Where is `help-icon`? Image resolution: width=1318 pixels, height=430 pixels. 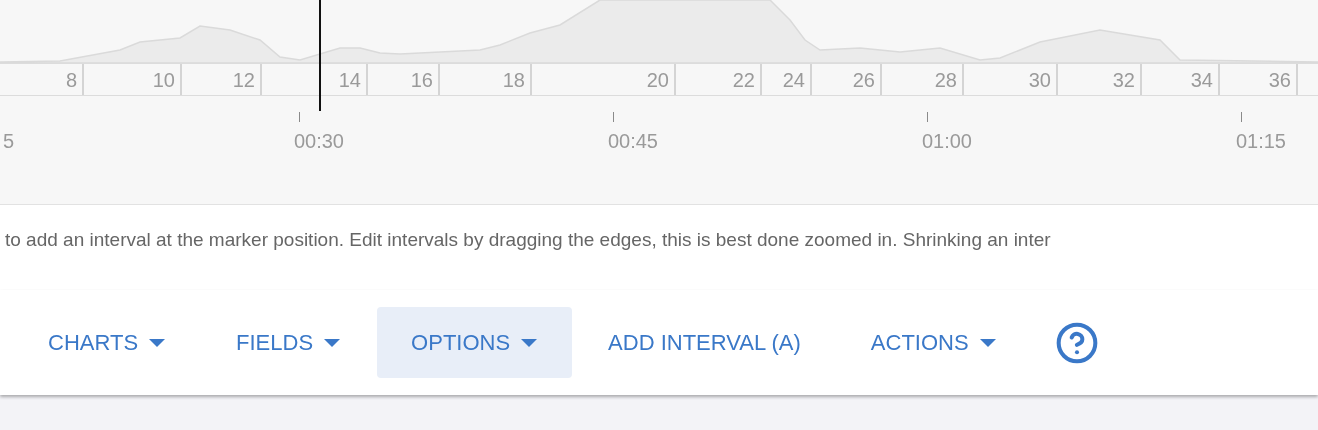
help-icon is located at coordinates (1076, 342).